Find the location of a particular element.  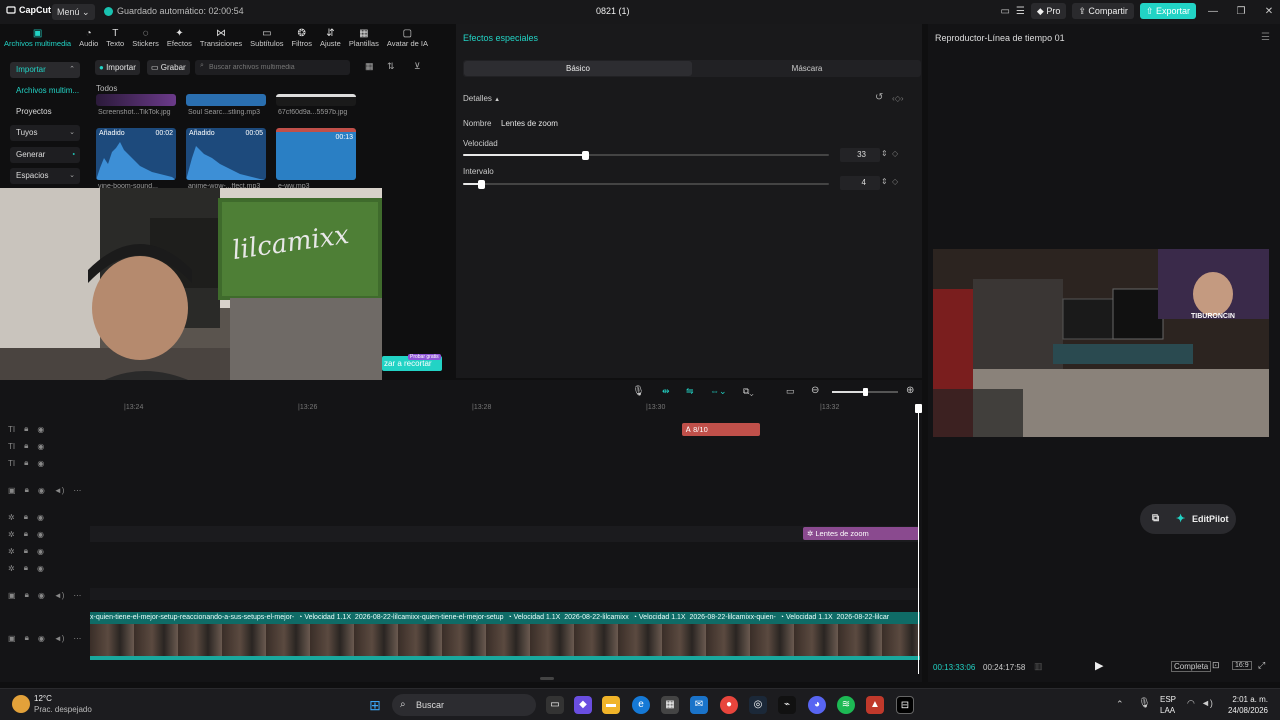

video-preview: TIBURONCIN is located at coordinates (1101, 343).